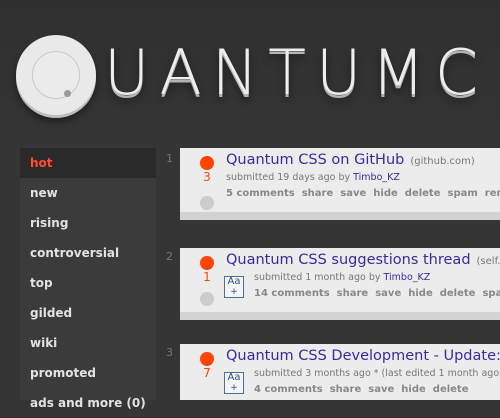 This screenshot has height=418, width=500. I want to click on sidebar-item-hot: hot, so click(88, 163).